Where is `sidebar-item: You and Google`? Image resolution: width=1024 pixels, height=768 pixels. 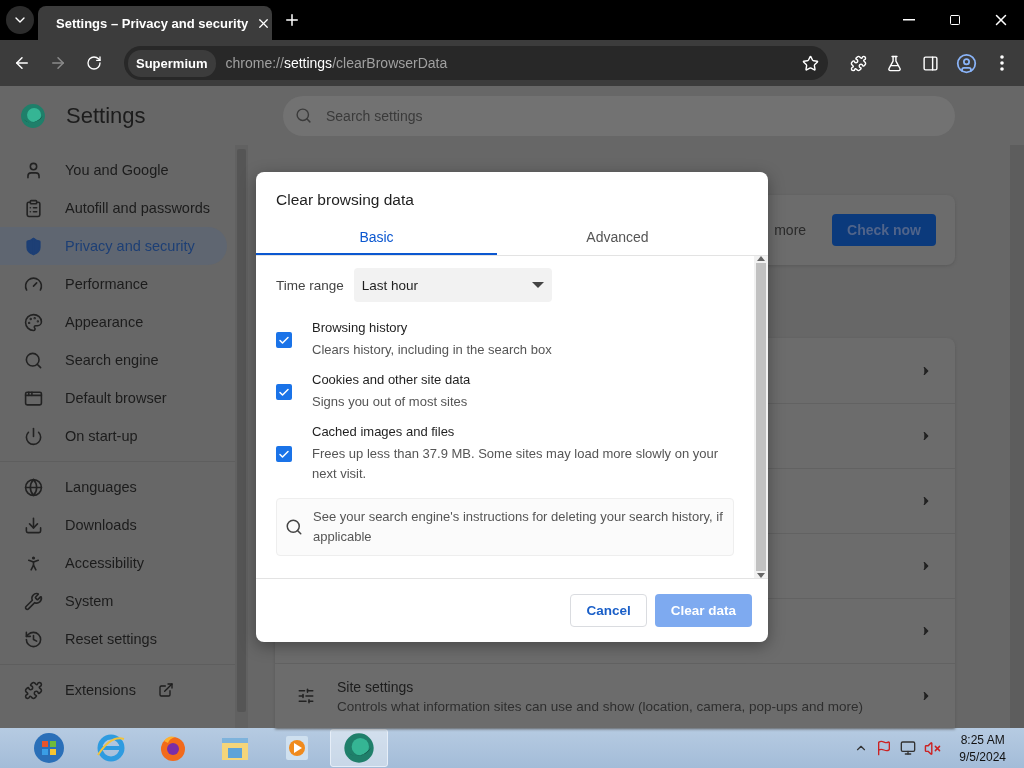 sidebar-item: You and Google is located at coordinates (113, 170).